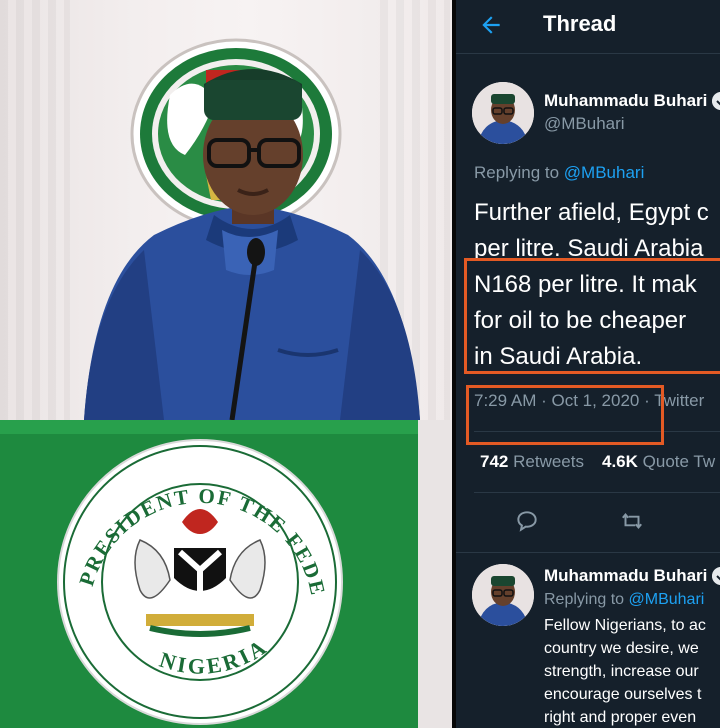 The width and height of the screenshot is (720, 728). Describe the element at coordinates (620, 717) in the screenshot. I see `reply-line: right and proper even` at that location.